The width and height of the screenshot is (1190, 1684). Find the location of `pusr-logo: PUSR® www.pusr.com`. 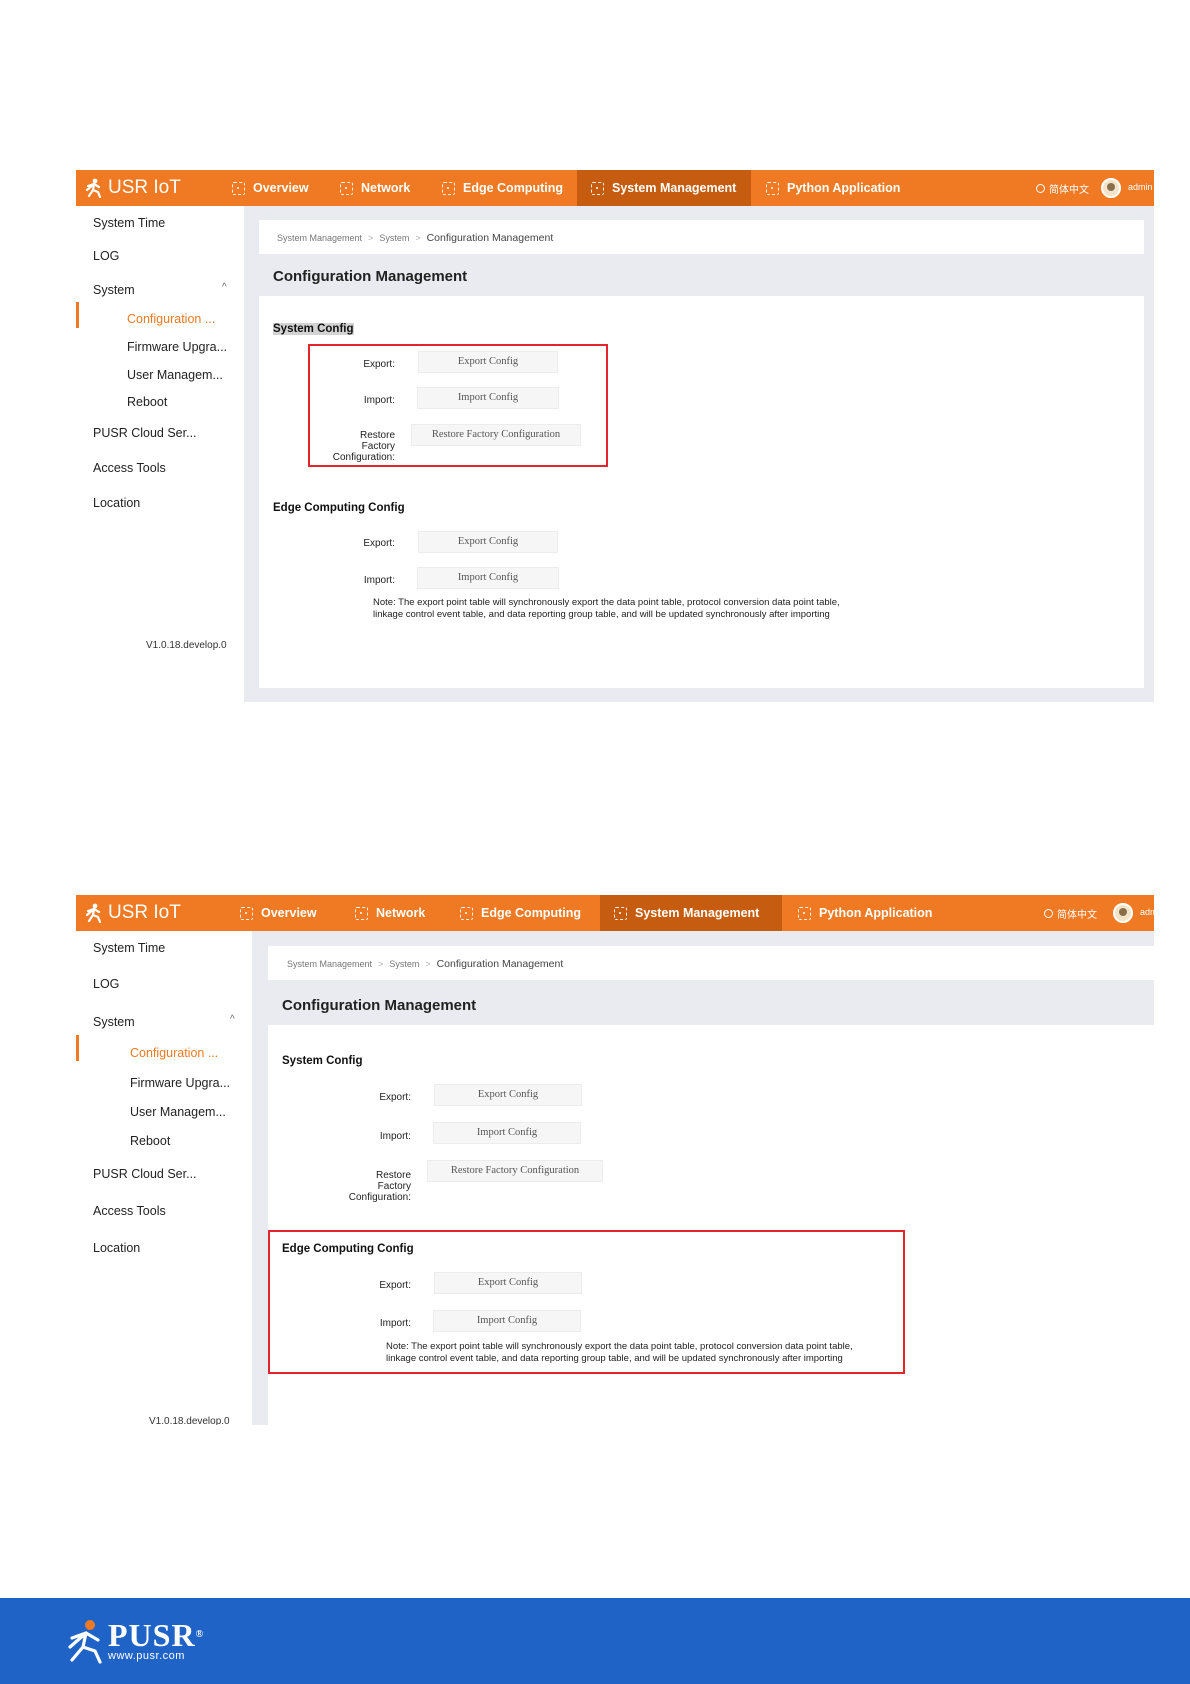

pusr-logo: PUSR® www.pusr.com is located at coordinates (134, 1641).